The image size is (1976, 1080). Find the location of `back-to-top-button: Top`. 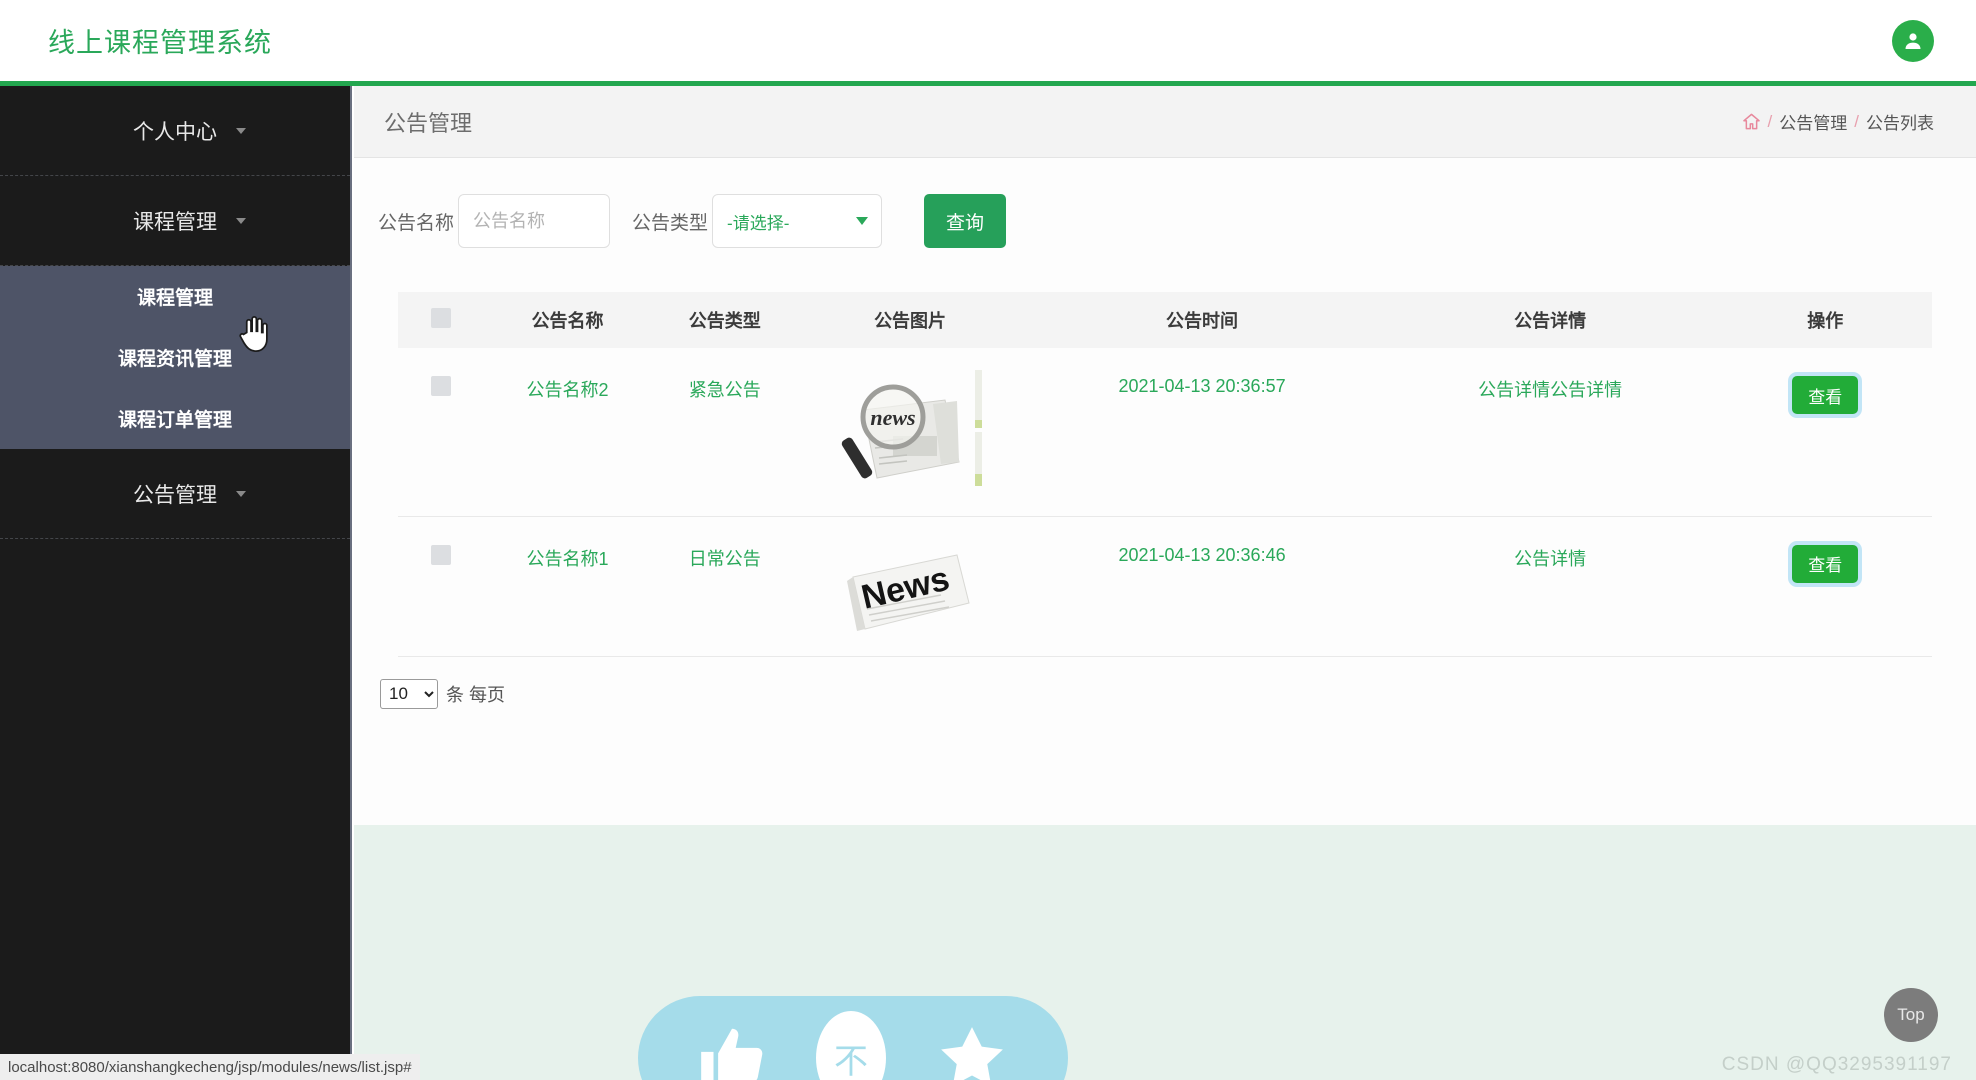

back-to-top-button: Top is located at coordinates (1911, 1015).